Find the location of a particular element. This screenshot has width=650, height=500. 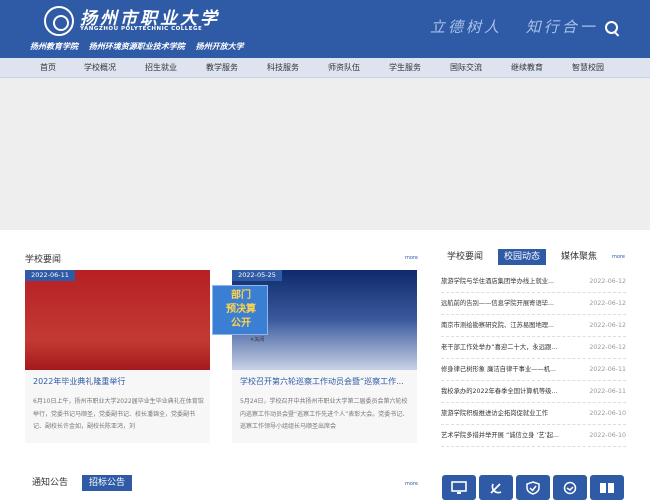

school-news-title: 学校要闻 is located at coordinates (43, 260).